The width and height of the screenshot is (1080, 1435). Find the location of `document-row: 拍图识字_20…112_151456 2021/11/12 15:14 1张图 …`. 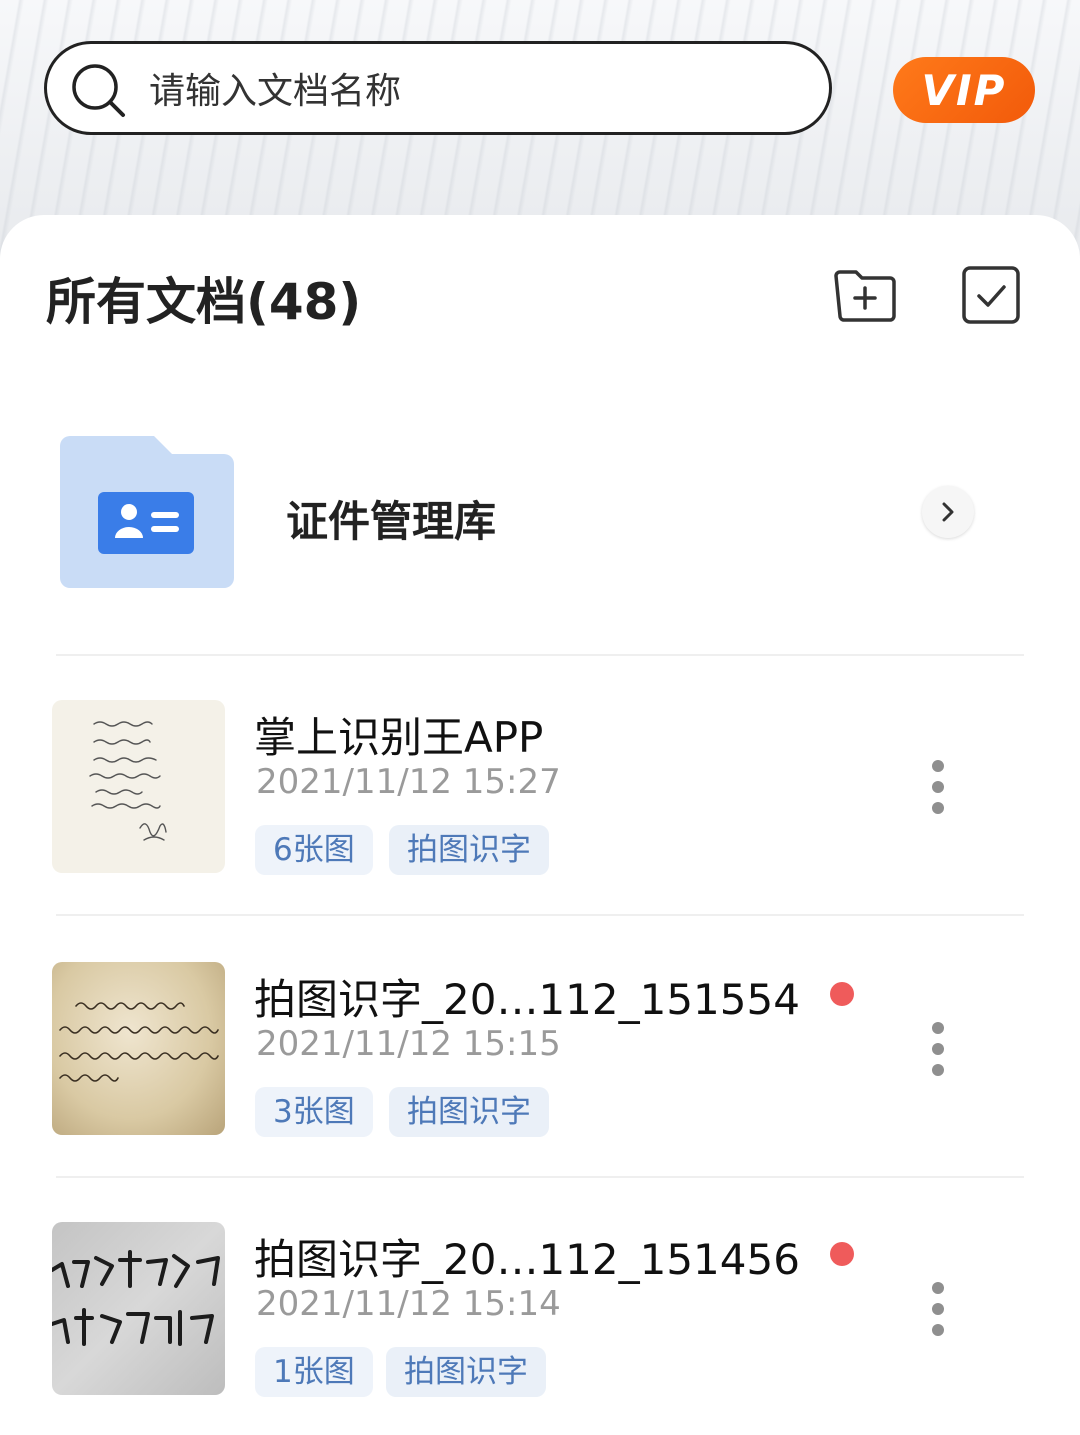

document-row: 拍图识字_20…112_151456 2021/11/12 15:14 1张图 … is located at coordinates (540, 1322).